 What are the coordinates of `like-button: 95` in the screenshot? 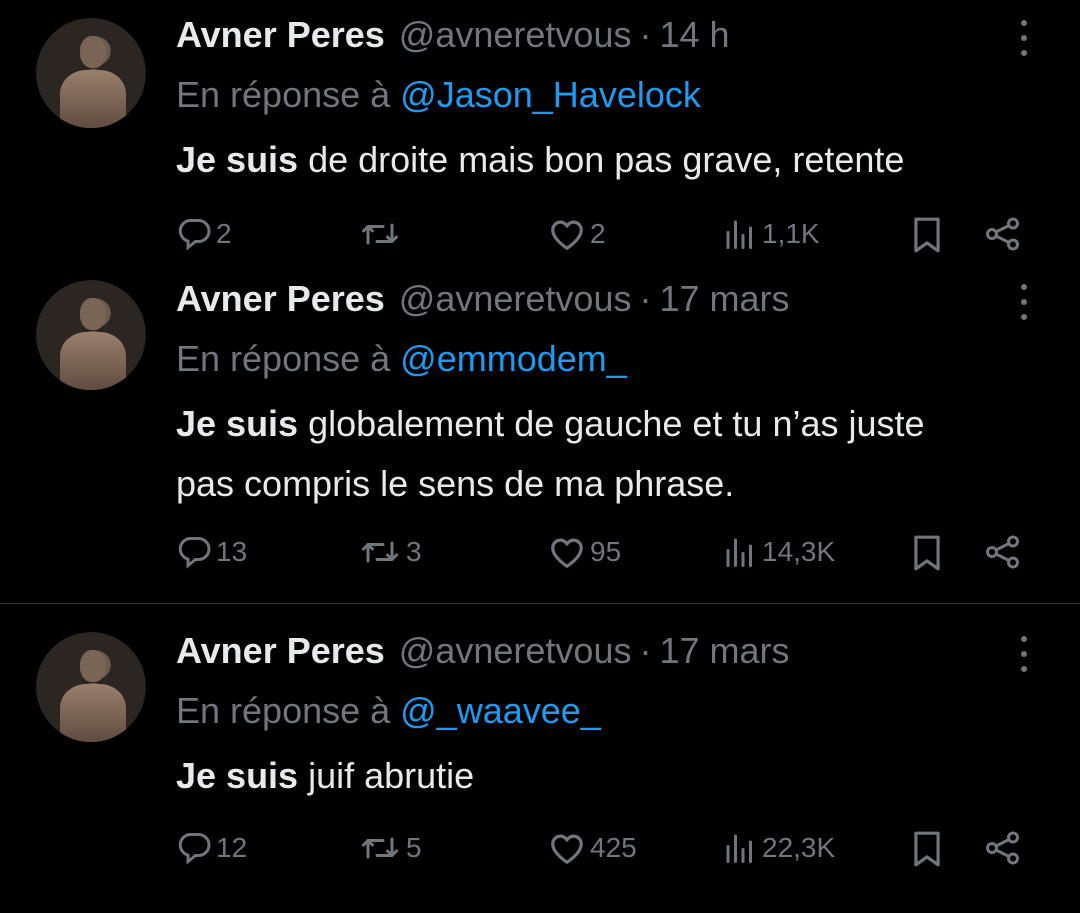 It's located at (584, 552).